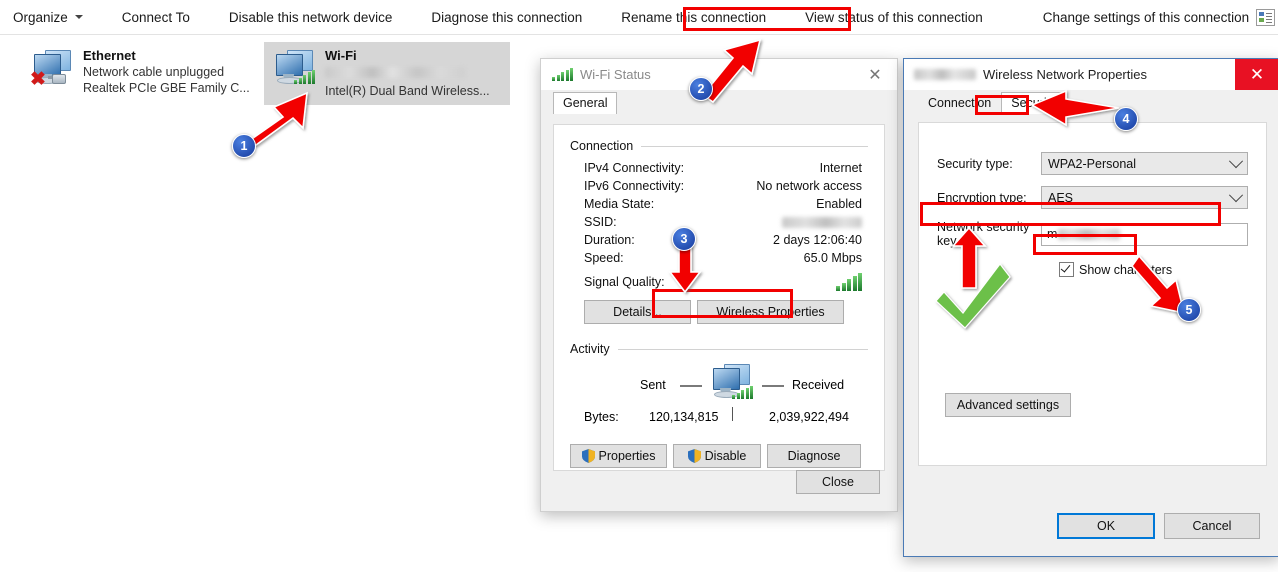 The height and width of the screenshot is (572, 1278). Describe the element at coordinates (1144, 163) in the screenshot. I see `security-type-select: WPA2-Personal` at that location.